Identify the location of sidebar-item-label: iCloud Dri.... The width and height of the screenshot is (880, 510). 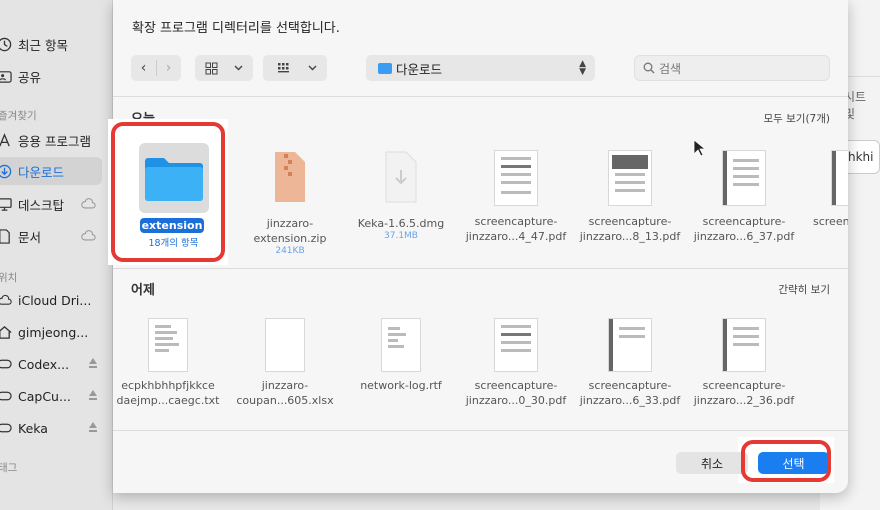
(55, 300).